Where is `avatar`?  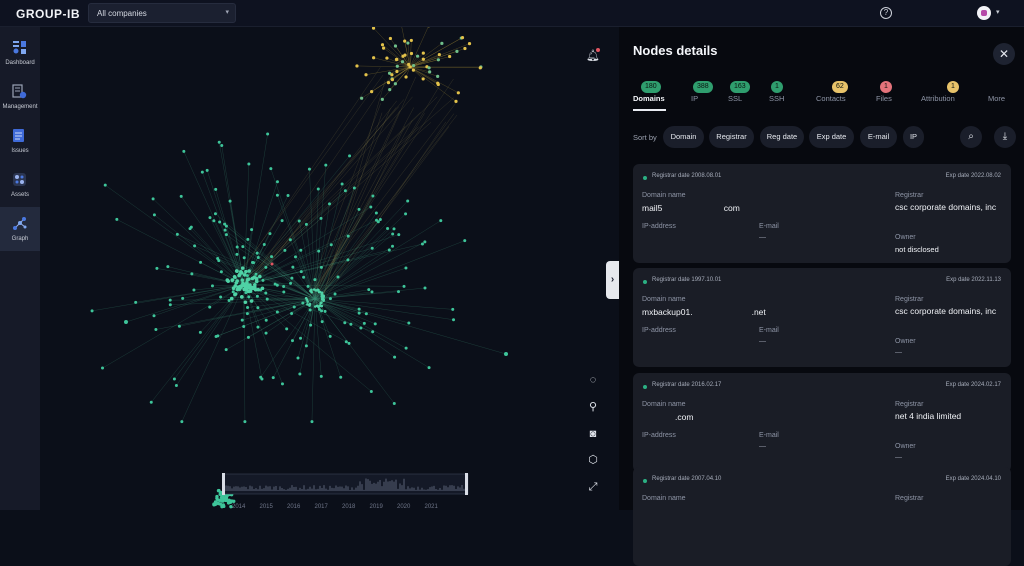
avatar is located at coordinates (984, 13).